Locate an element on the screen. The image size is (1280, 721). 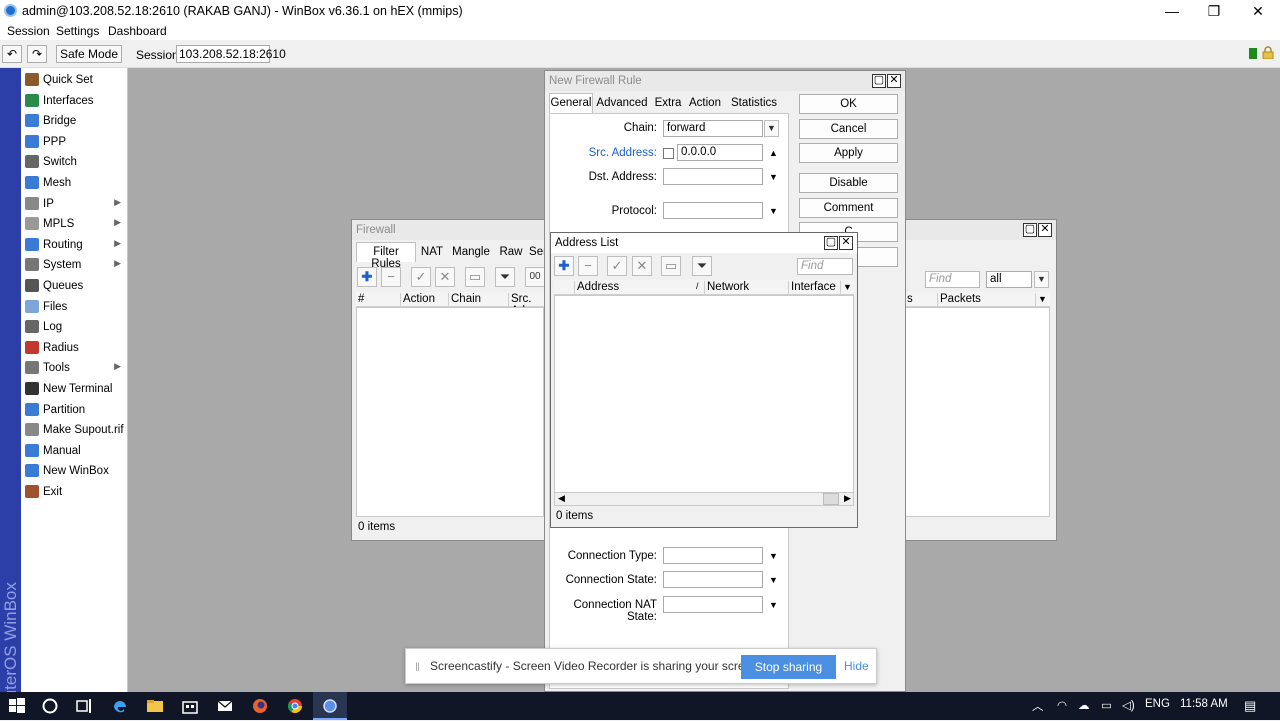
filter-dropdown-icon: ▼ is located at coordinates (1041, 279).